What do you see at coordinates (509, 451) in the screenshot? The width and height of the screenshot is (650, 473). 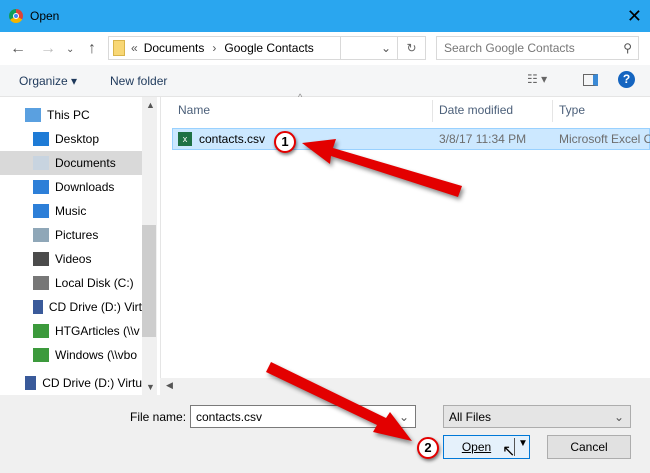 I see `mouse-cursor-icon: ↖` at bounding box center [509, 451].